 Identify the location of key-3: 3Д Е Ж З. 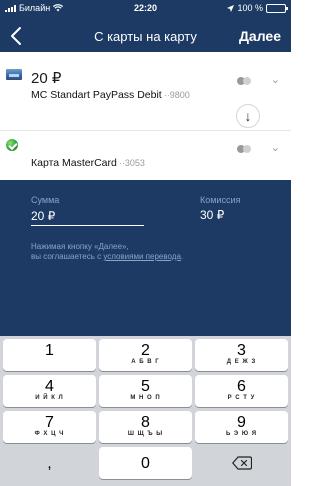
(241, 355).